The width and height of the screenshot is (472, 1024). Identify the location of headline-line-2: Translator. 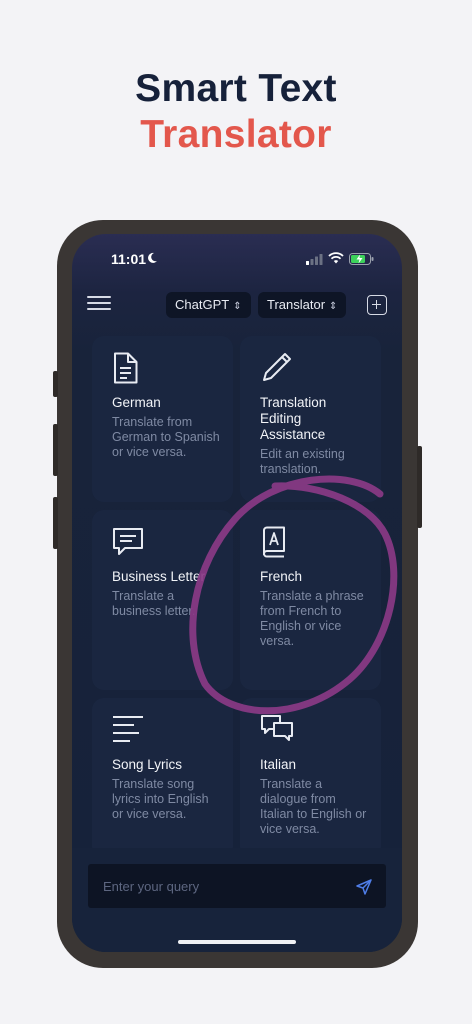
(236, 134).